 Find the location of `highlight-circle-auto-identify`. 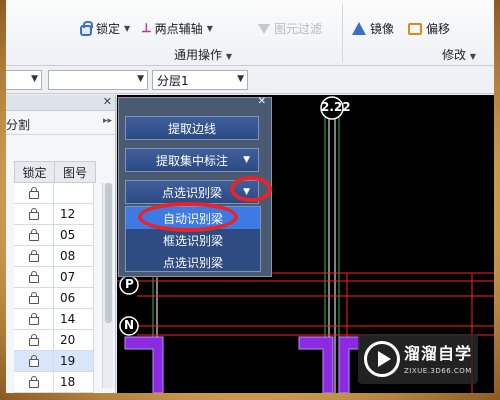

highlight-circle-auto-identify is located at coordinates (188, 217).